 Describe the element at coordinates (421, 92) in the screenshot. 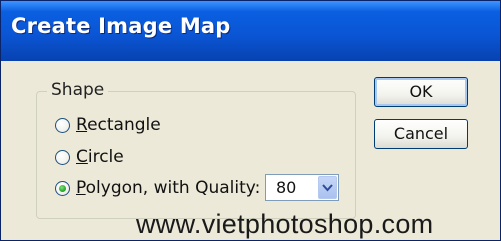

I see `ok-button: OK` at that location.